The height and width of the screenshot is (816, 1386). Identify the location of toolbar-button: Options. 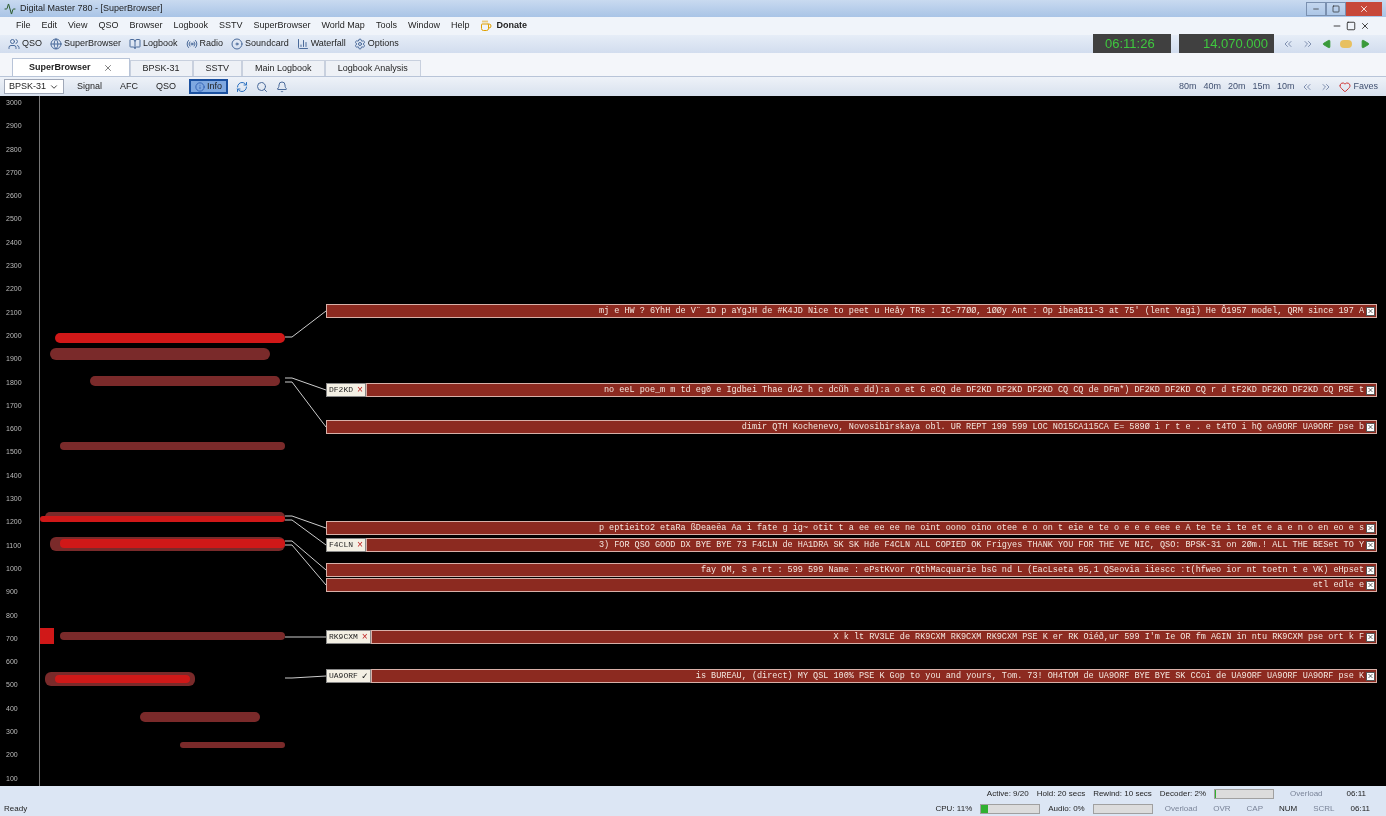
(376, 44).